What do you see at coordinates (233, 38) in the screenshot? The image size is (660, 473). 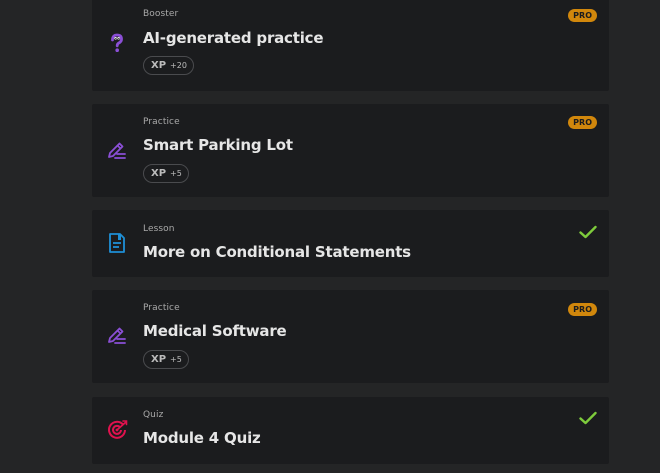 I see `item-title: AI-generated practice` at bounding box center [233, 38].